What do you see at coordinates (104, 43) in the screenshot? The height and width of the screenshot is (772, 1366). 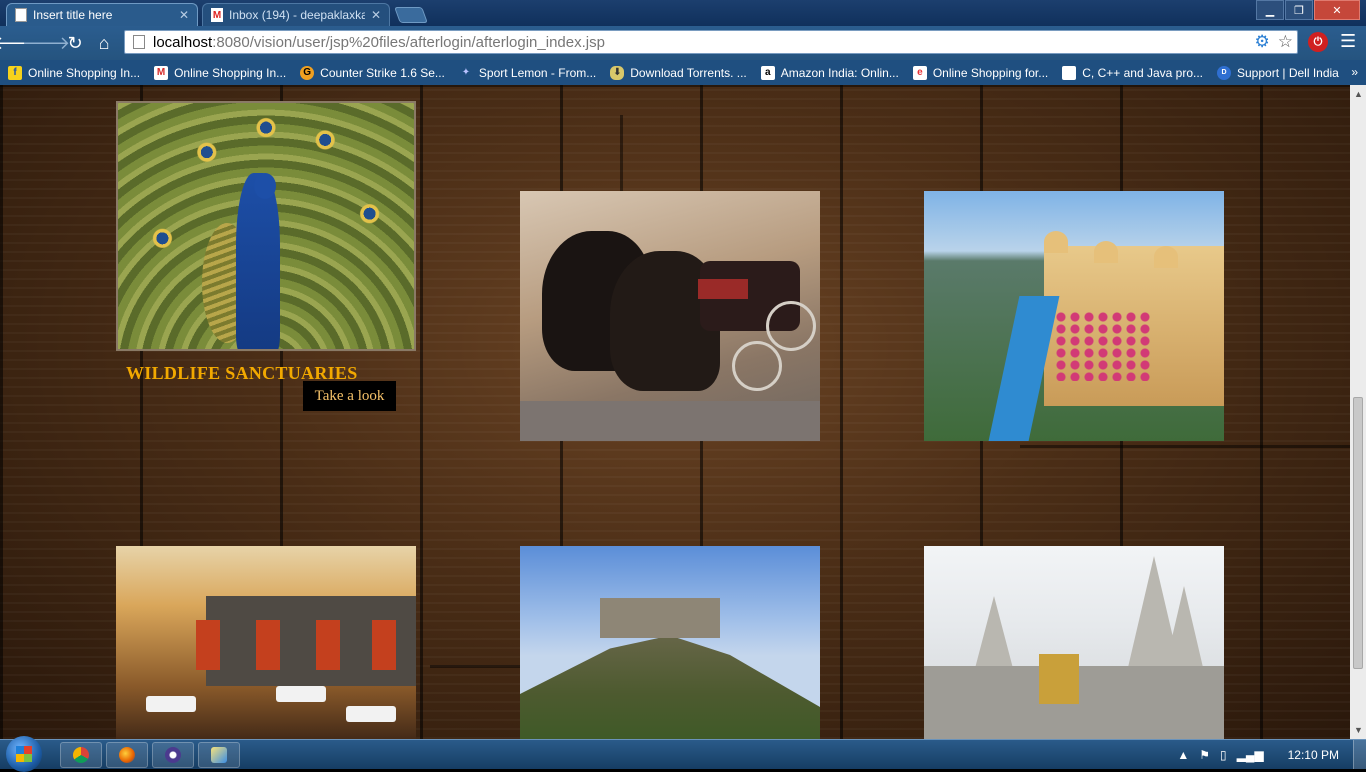 I see `home-icon: ⌂` at bounding box center [104, 43].